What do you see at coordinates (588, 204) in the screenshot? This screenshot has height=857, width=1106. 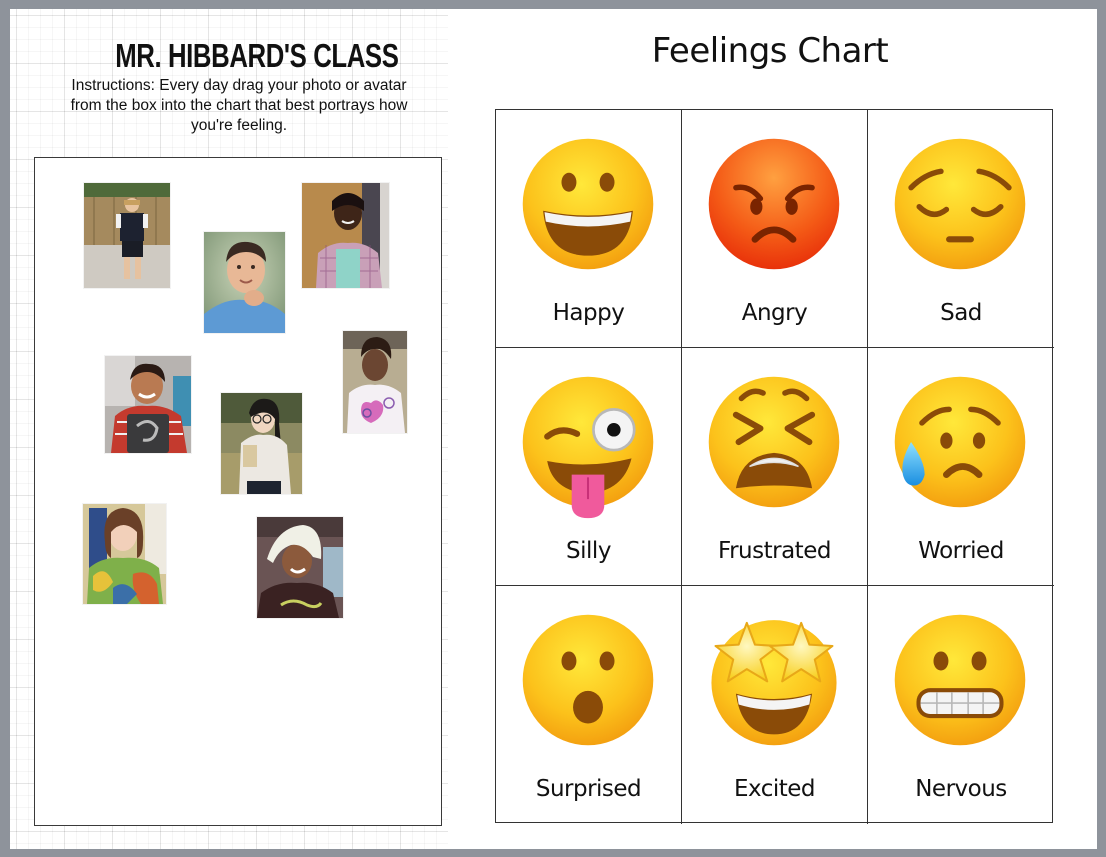 I see `grinning-face-icon` at bounding box center [588, 204].